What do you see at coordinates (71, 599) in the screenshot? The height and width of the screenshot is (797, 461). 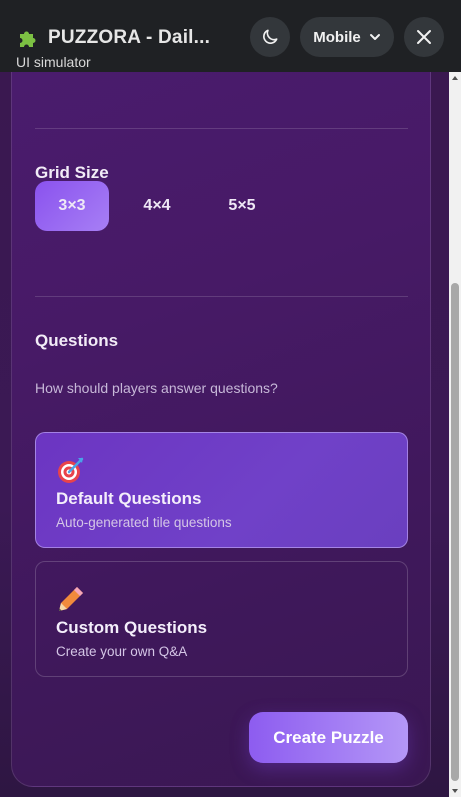 I see `pencil-icon` at bounding box center [71, 599].